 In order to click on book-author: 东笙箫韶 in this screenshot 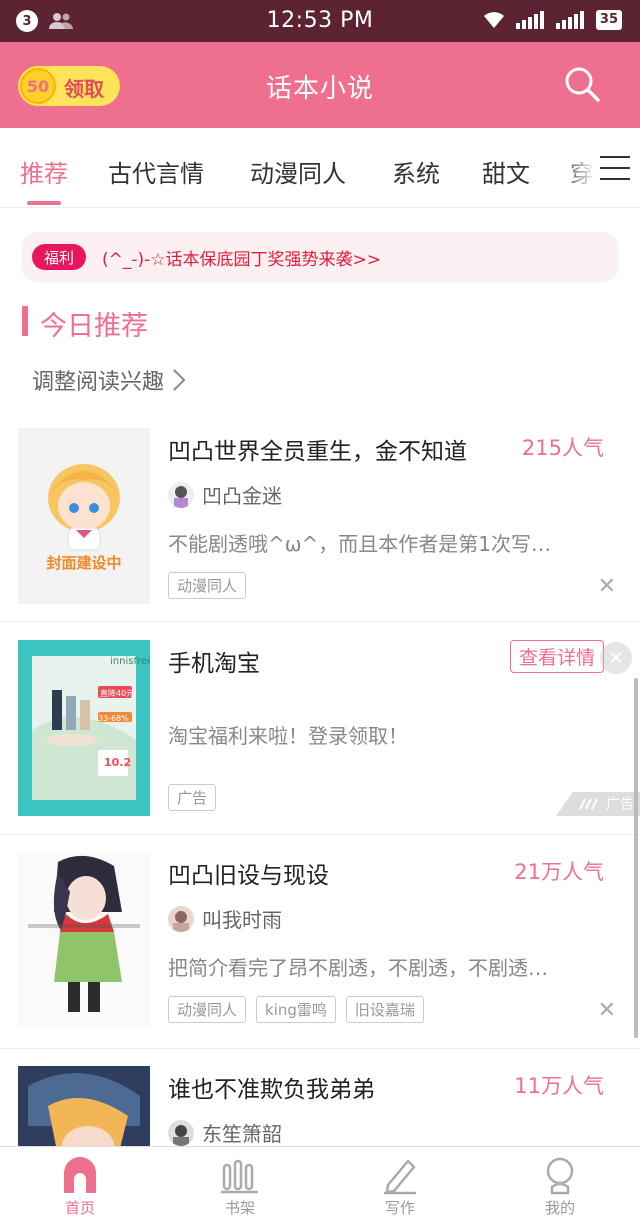, I will do `click(225, 1132)`.